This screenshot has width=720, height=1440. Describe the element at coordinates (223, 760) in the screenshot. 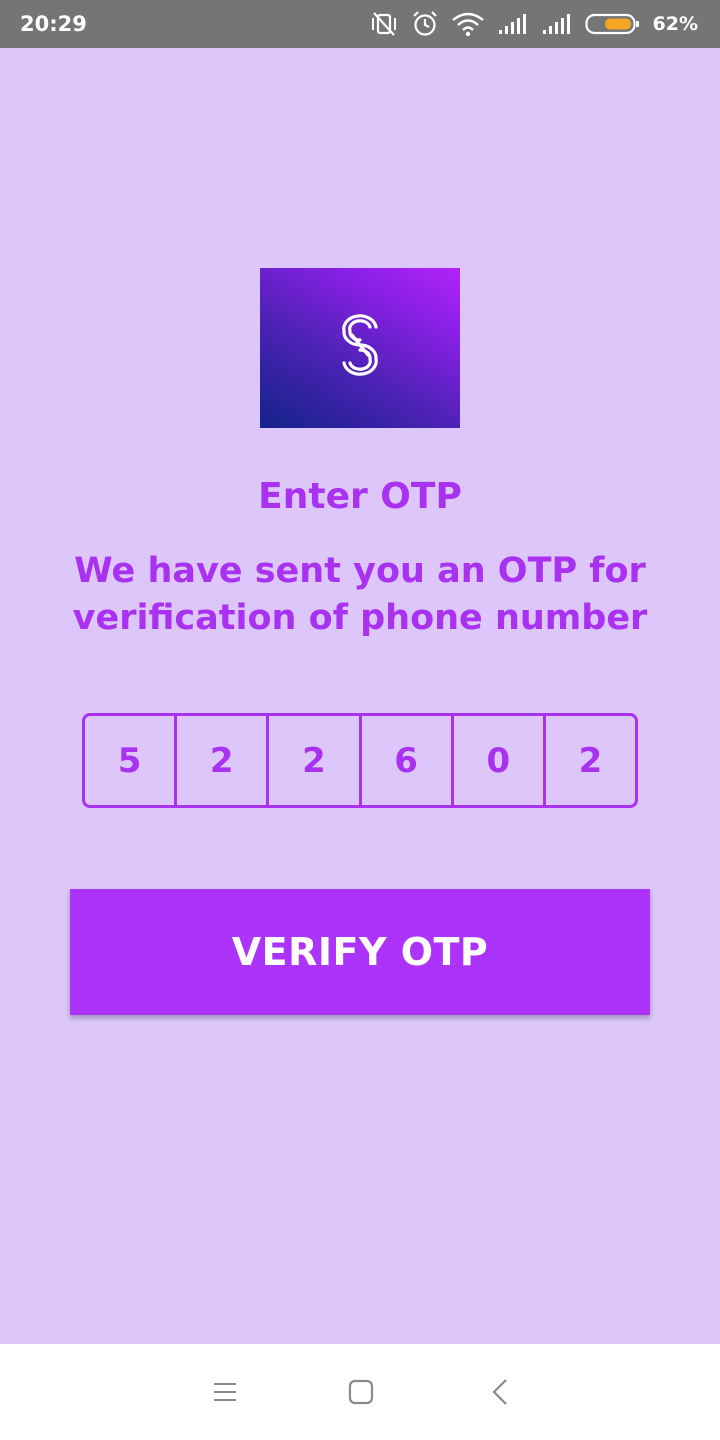

I see `otp-digit-2: 2` at that location.